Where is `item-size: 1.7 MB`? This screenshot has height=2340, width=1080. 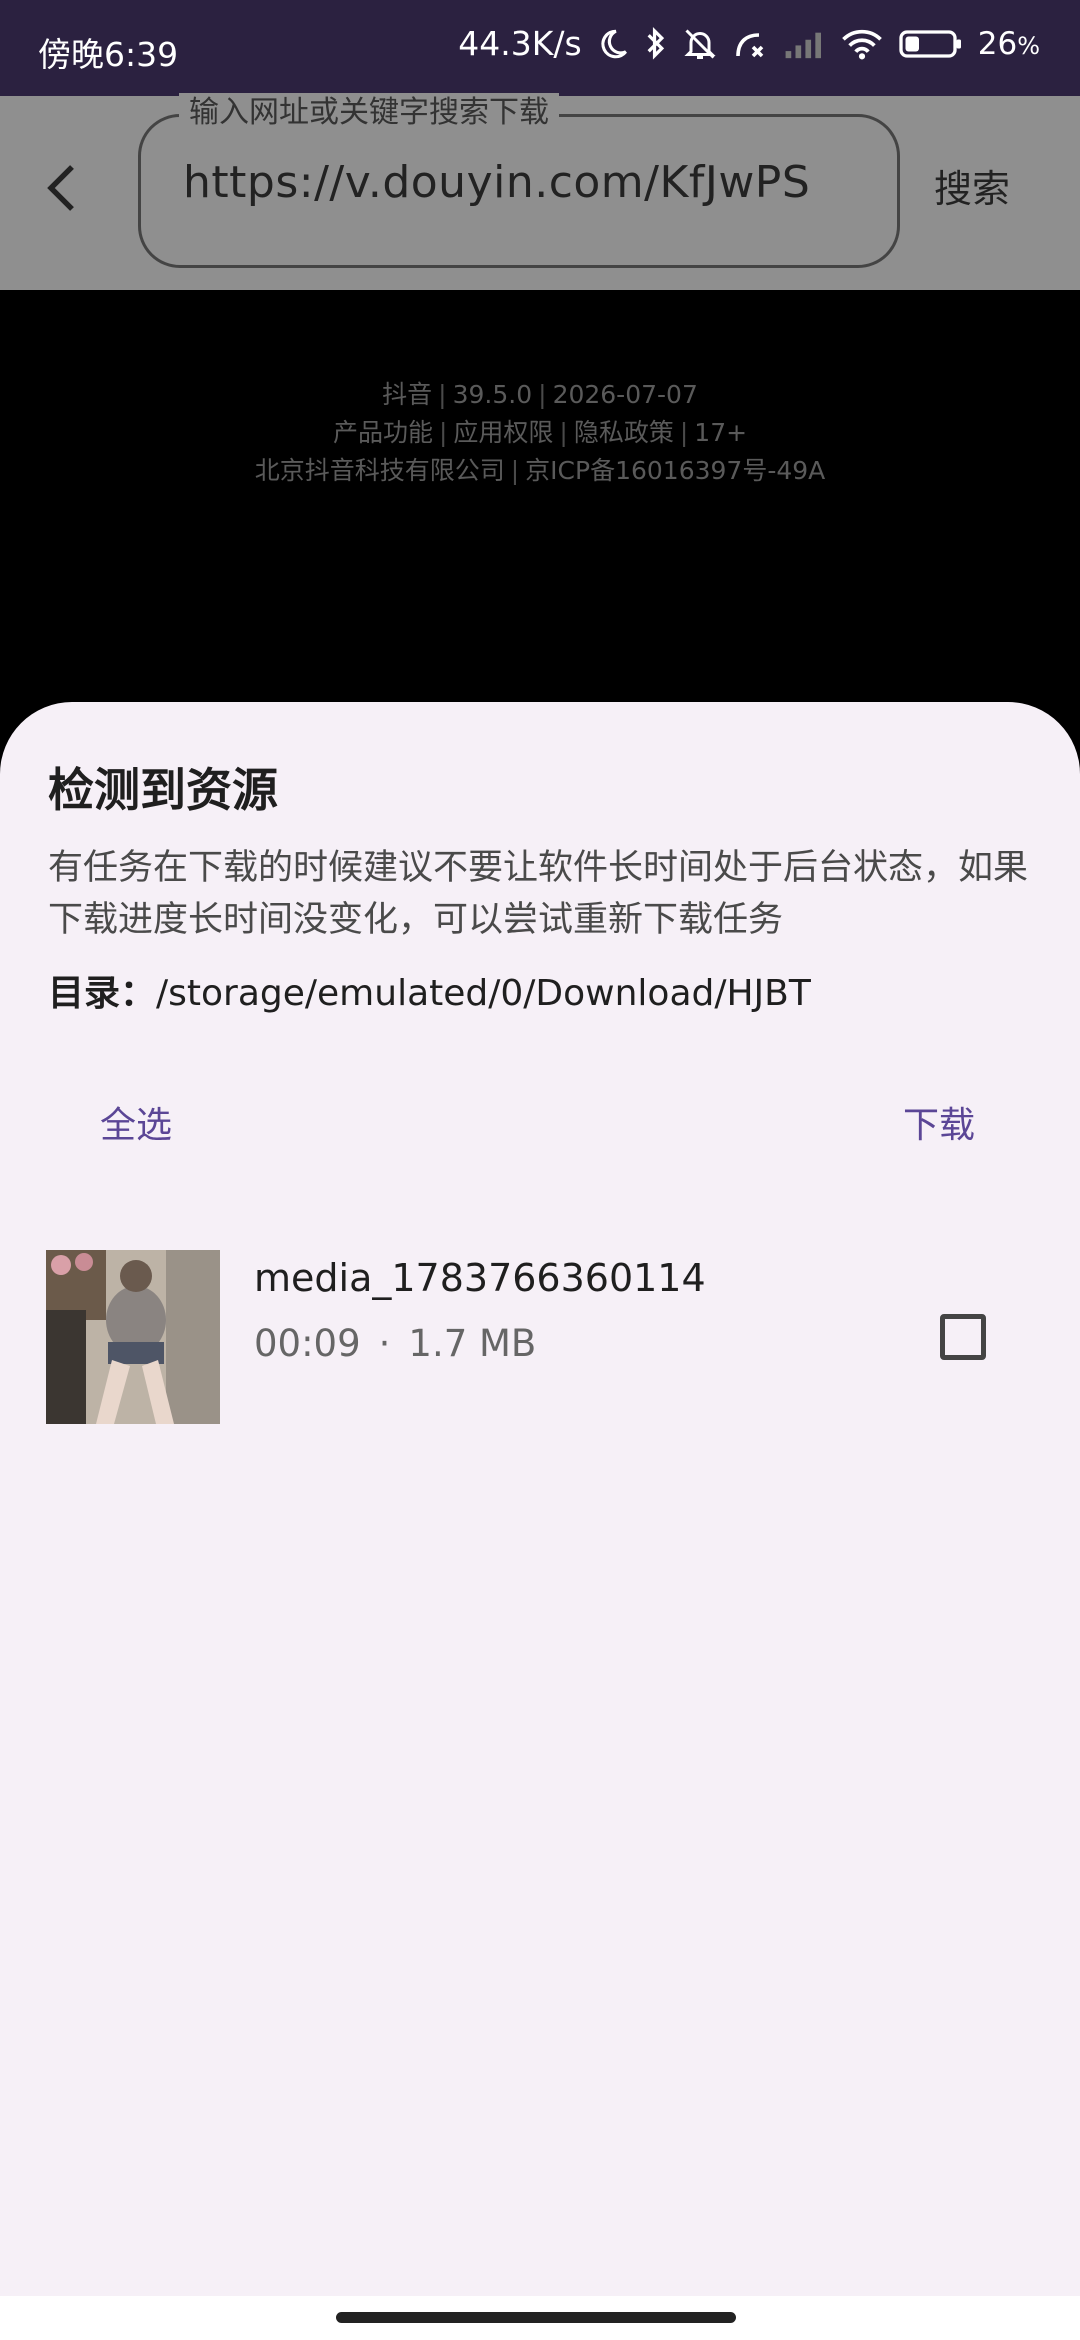 item-size: 1.7 MB is located at coordinates (472, 1343).